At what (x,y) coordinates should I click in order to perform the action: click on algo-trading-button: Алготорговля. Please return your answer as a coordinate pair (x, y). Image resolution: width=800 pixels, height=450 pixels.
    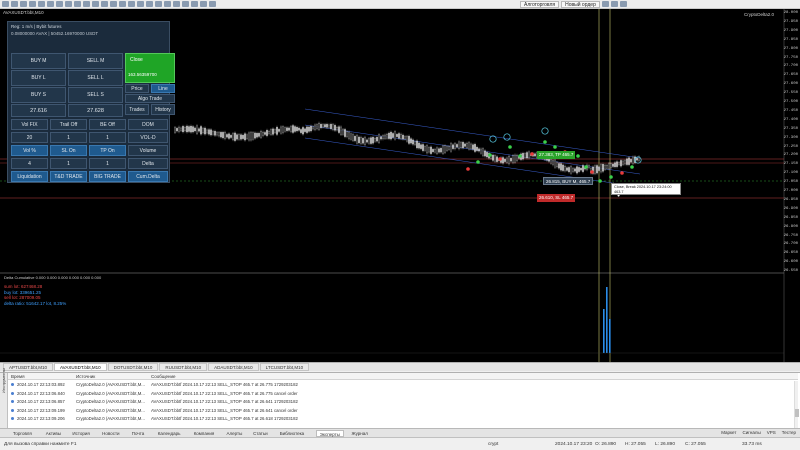
    Looking at the image, I should click on (540, 4).